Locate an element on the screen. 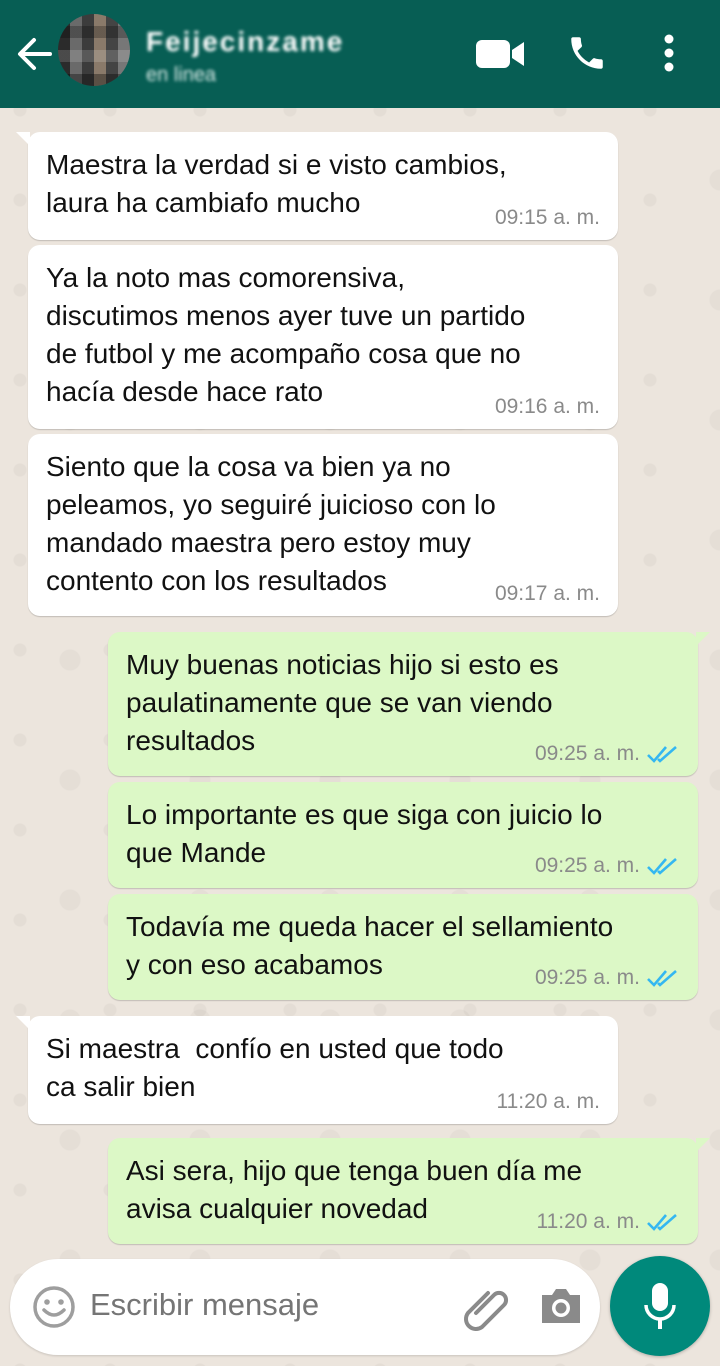 The image size is (720, 1366). video-camera-icon is located at coordinates (500, 54).